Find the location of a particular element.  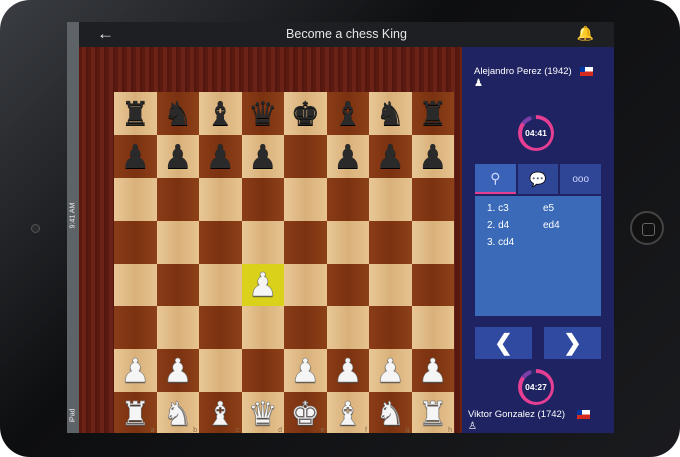

square-h2: ♟ is located at coordinates (432, 371).